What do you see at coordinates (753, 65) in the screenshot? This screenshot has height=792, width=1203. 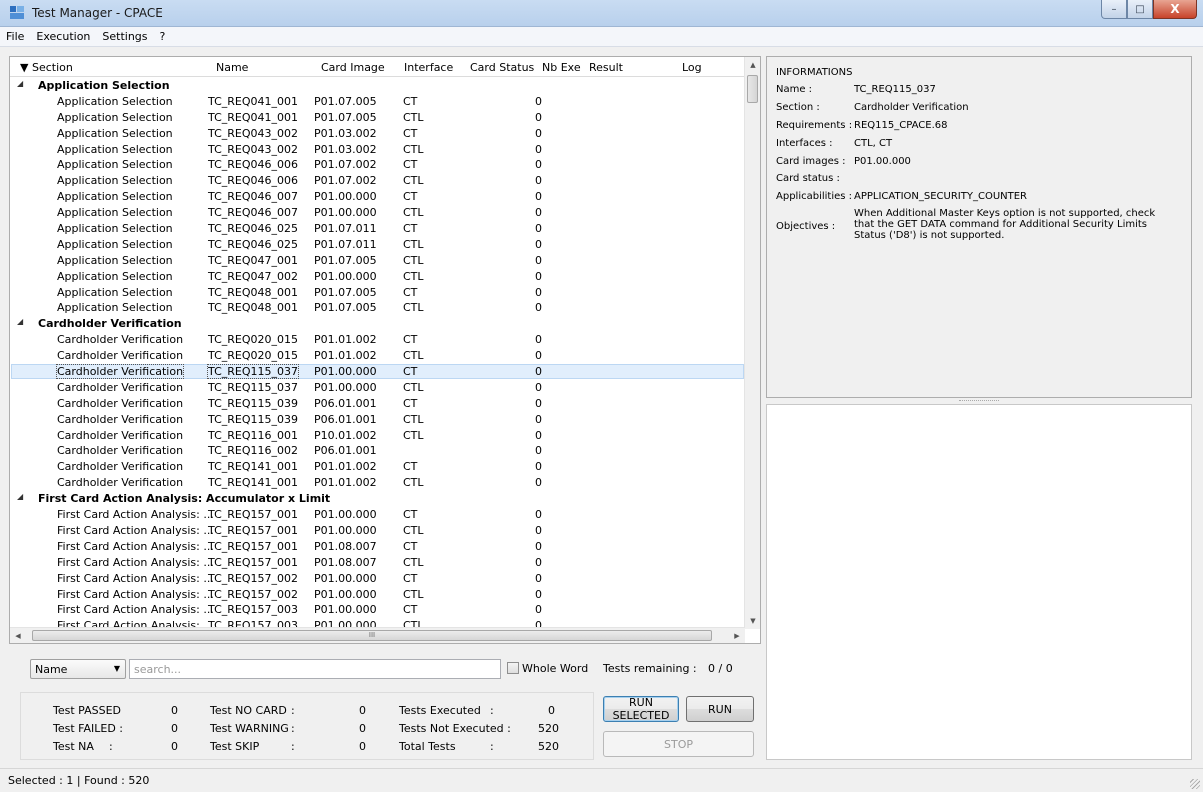 I see `scroll-up-icon: ▲` at bounding box center [753, 65].